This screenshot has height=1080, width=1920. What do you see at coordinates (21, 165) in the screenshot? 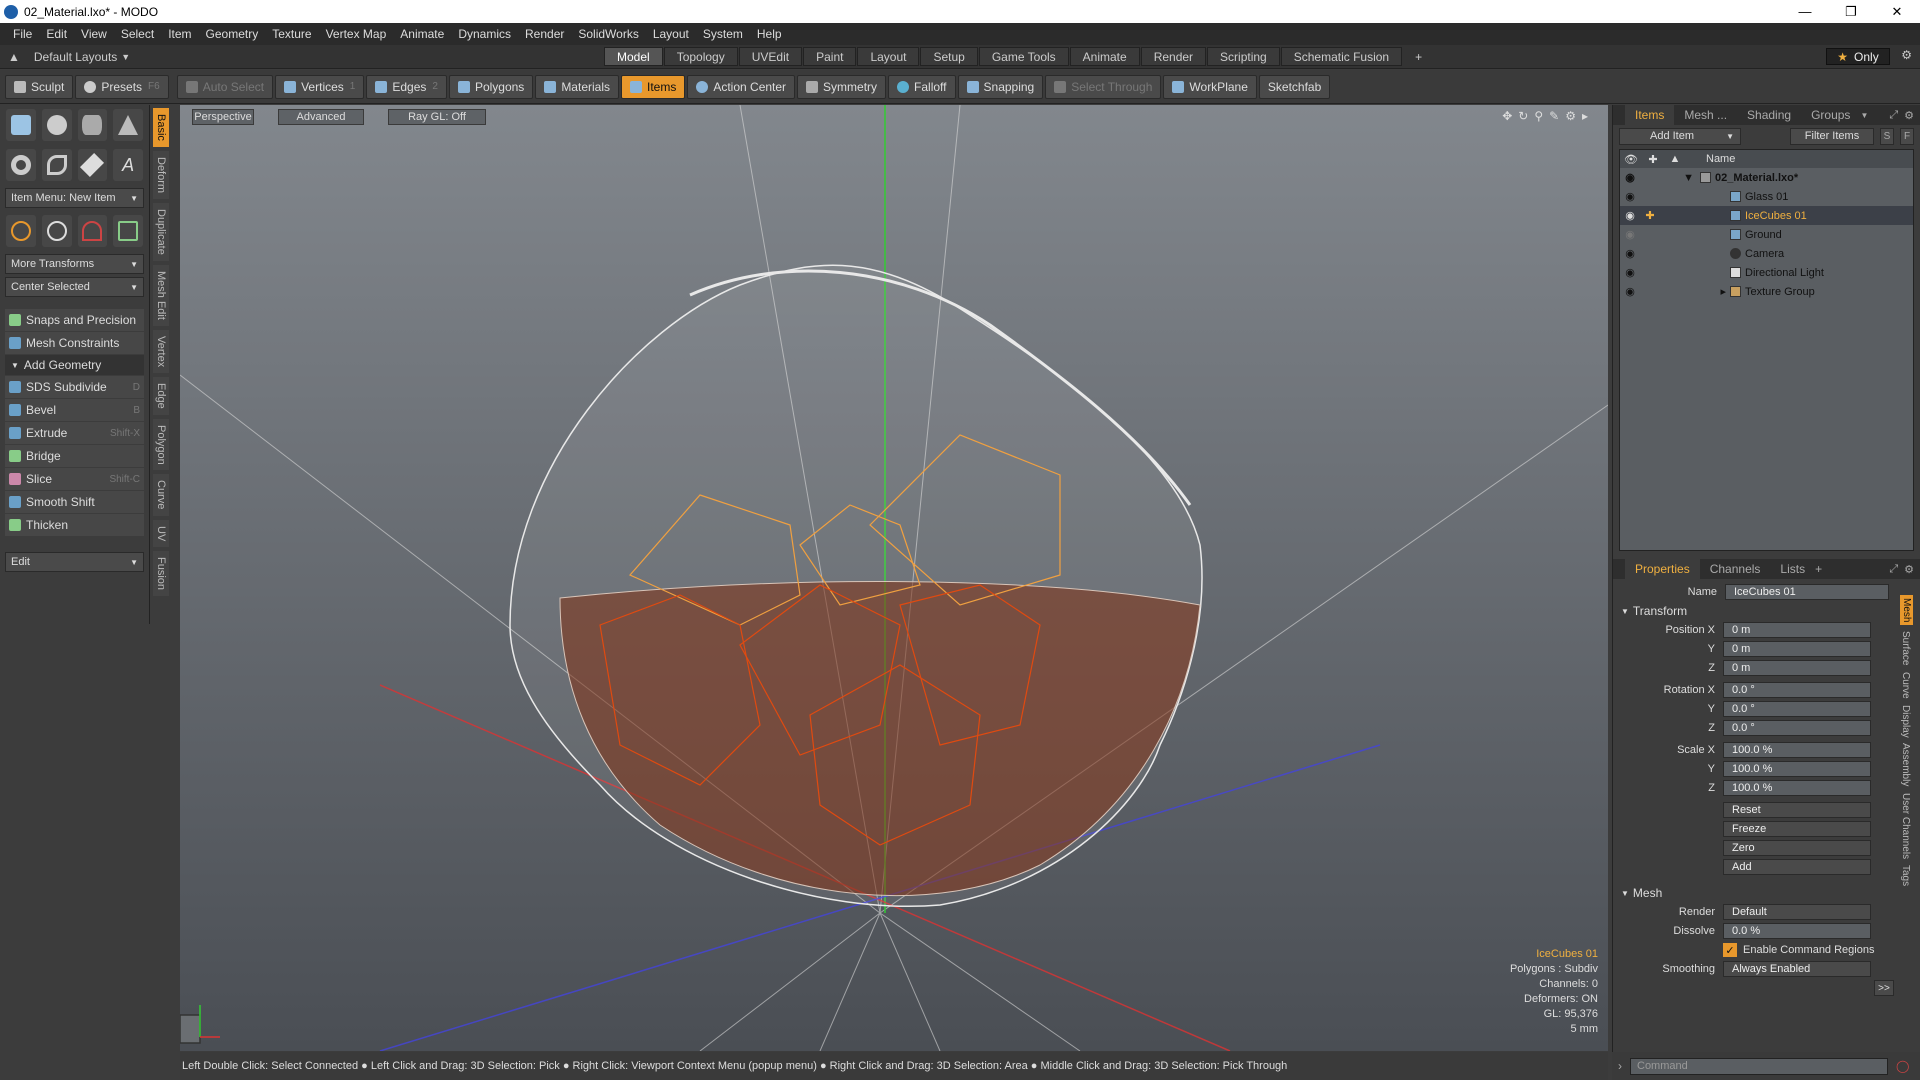
I see `torus-primitive-button` at bounding box center [21, 165].